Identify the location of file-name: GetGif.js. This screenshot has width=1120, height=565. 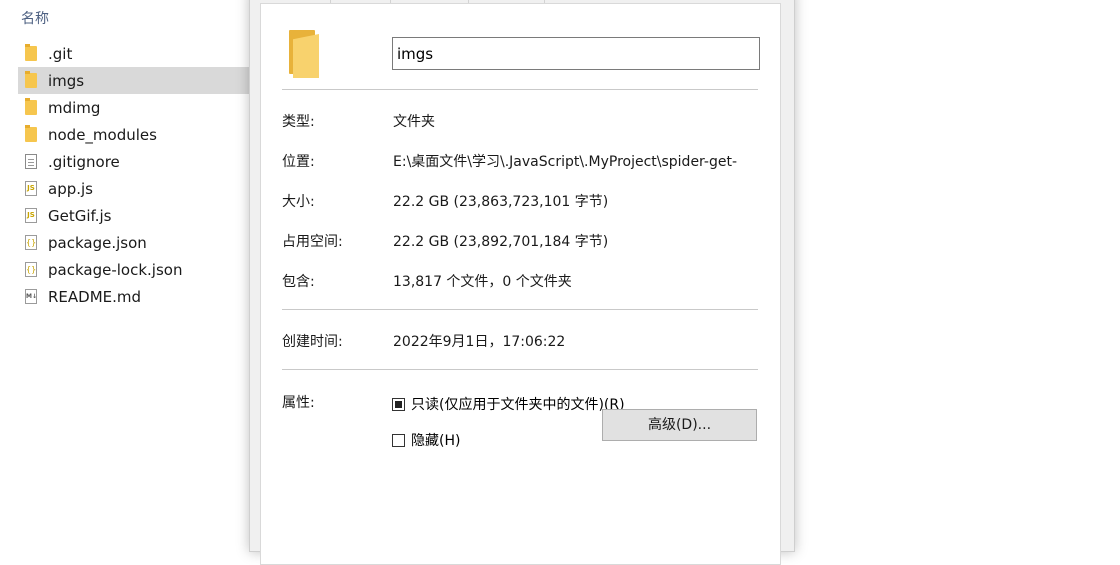
(80, 215).